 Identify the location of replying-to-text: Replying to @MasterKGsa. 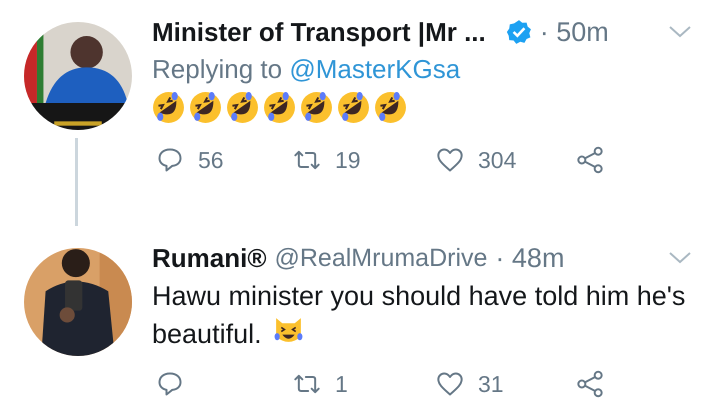
(307, 69).